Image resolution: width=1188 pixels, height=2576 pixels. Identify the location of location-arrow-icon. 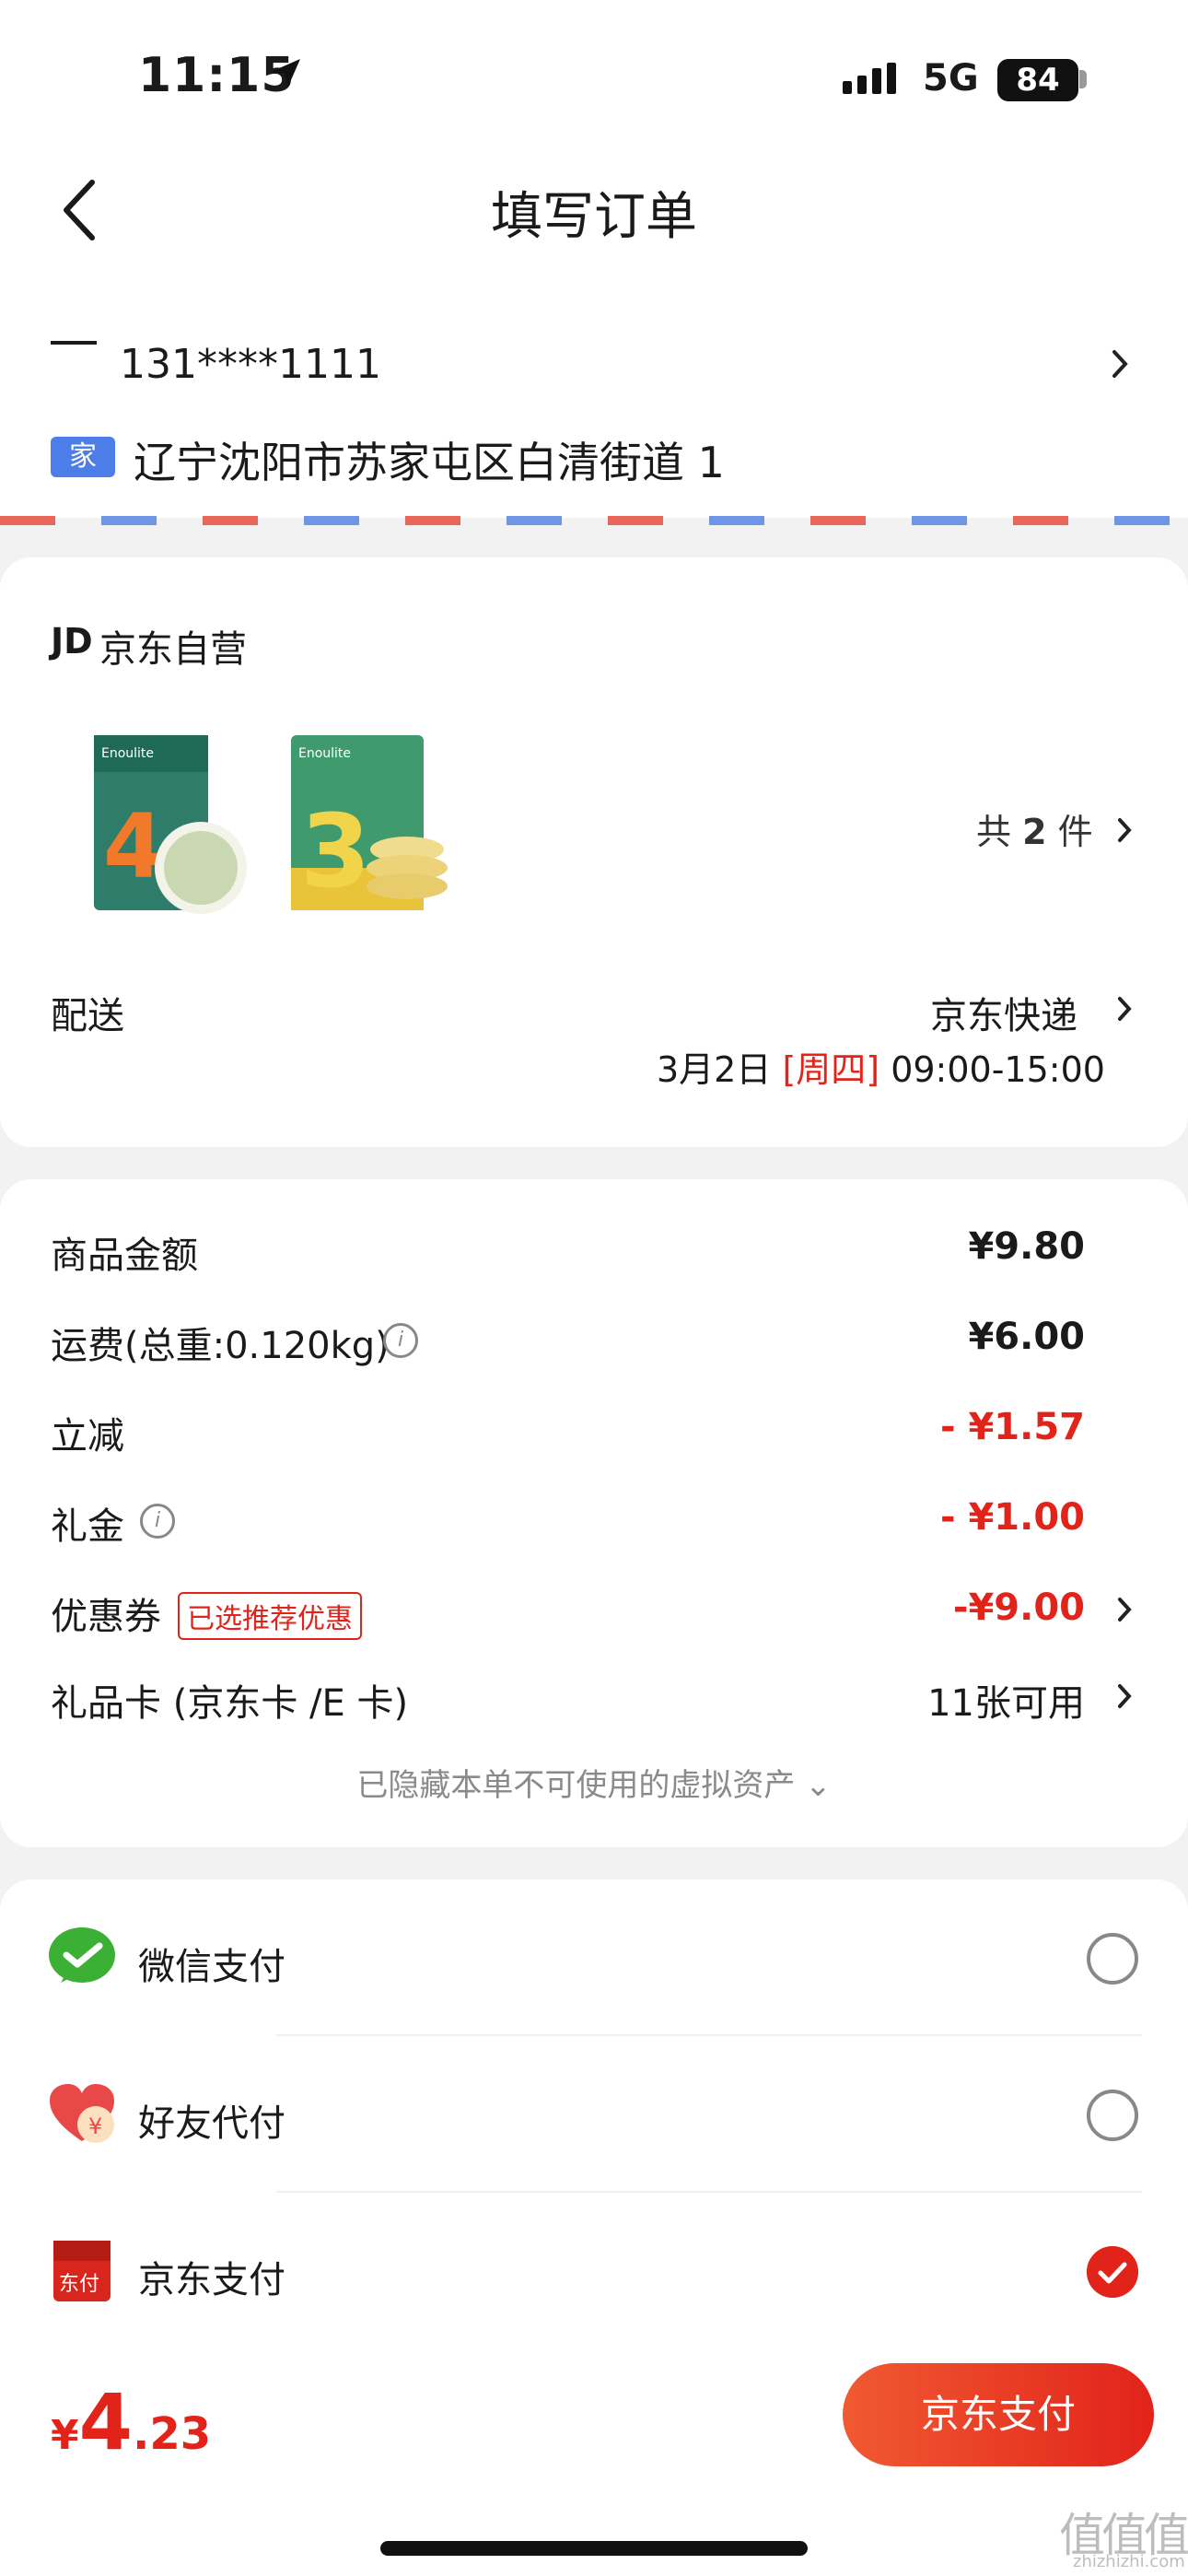
(285, 73).